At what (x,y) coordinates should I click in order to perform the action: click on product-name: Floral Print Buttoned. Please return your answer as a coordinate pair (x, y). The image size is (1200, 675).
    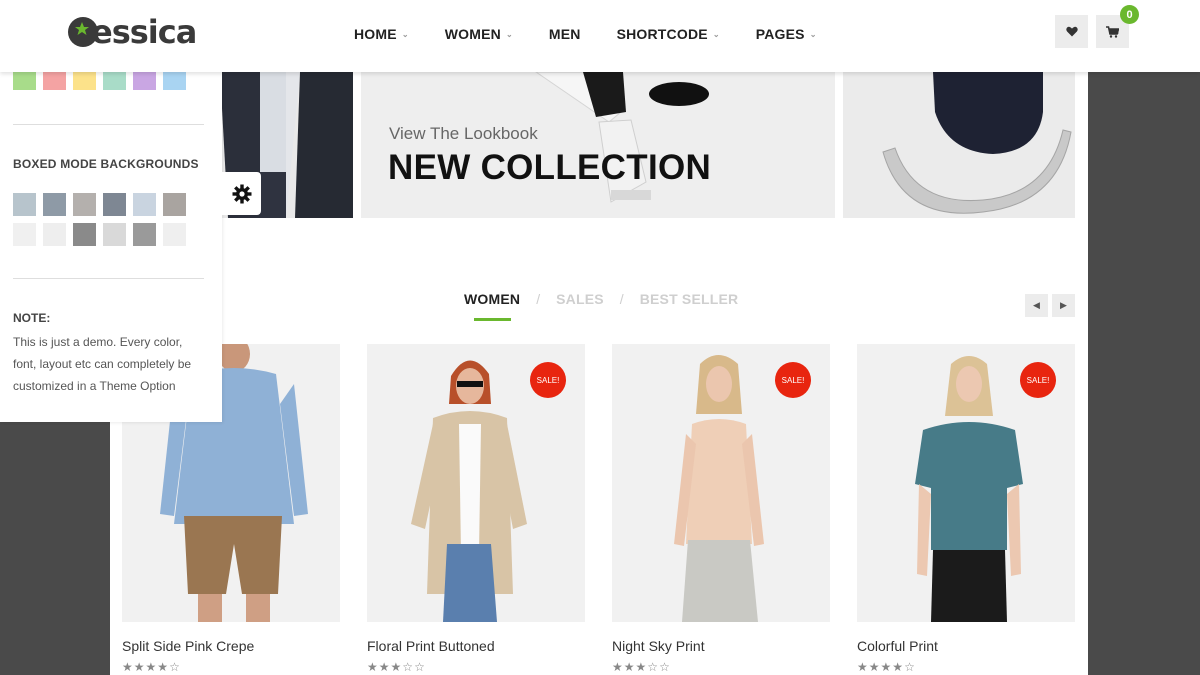
    Looking at the image, I should click on (476, 646).